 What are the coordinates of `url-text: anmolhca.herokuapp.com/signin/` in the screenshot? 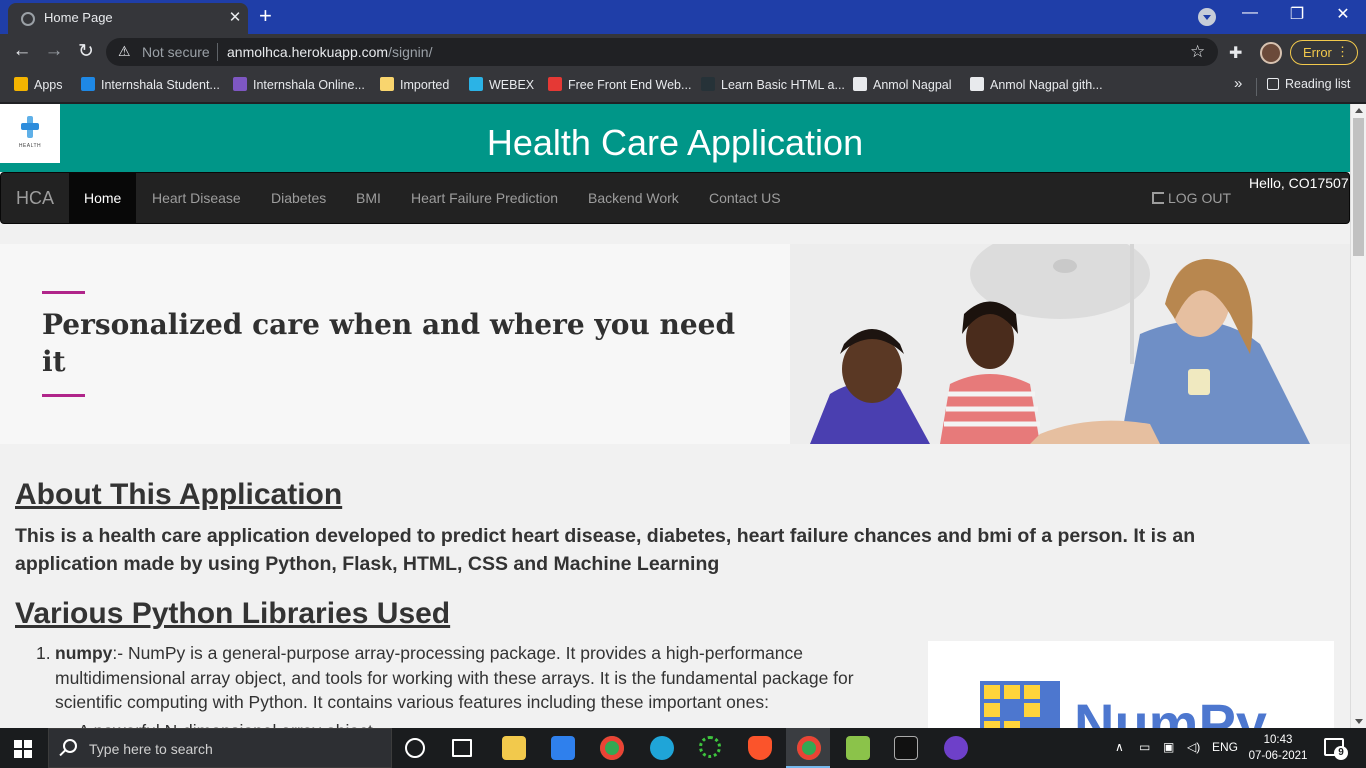 It's located at (329, 52).